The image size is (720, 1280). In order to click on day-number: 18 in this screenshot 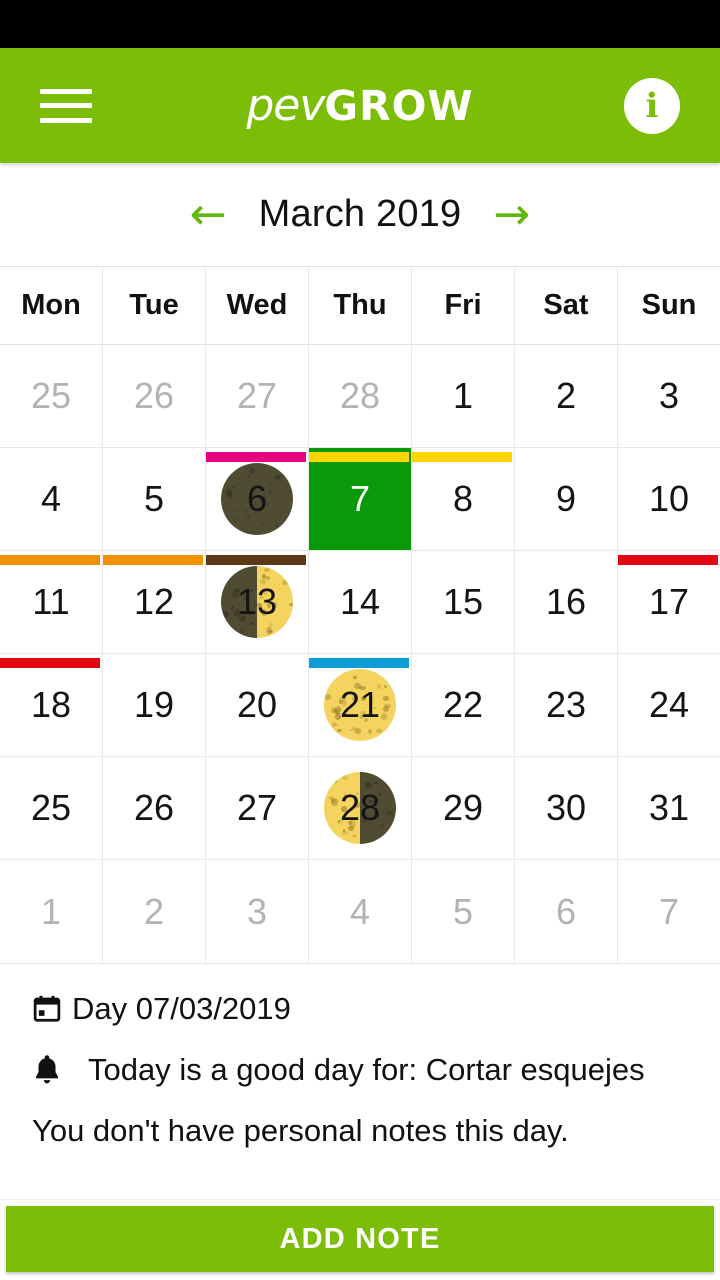, I will do `click(51, 704)`.